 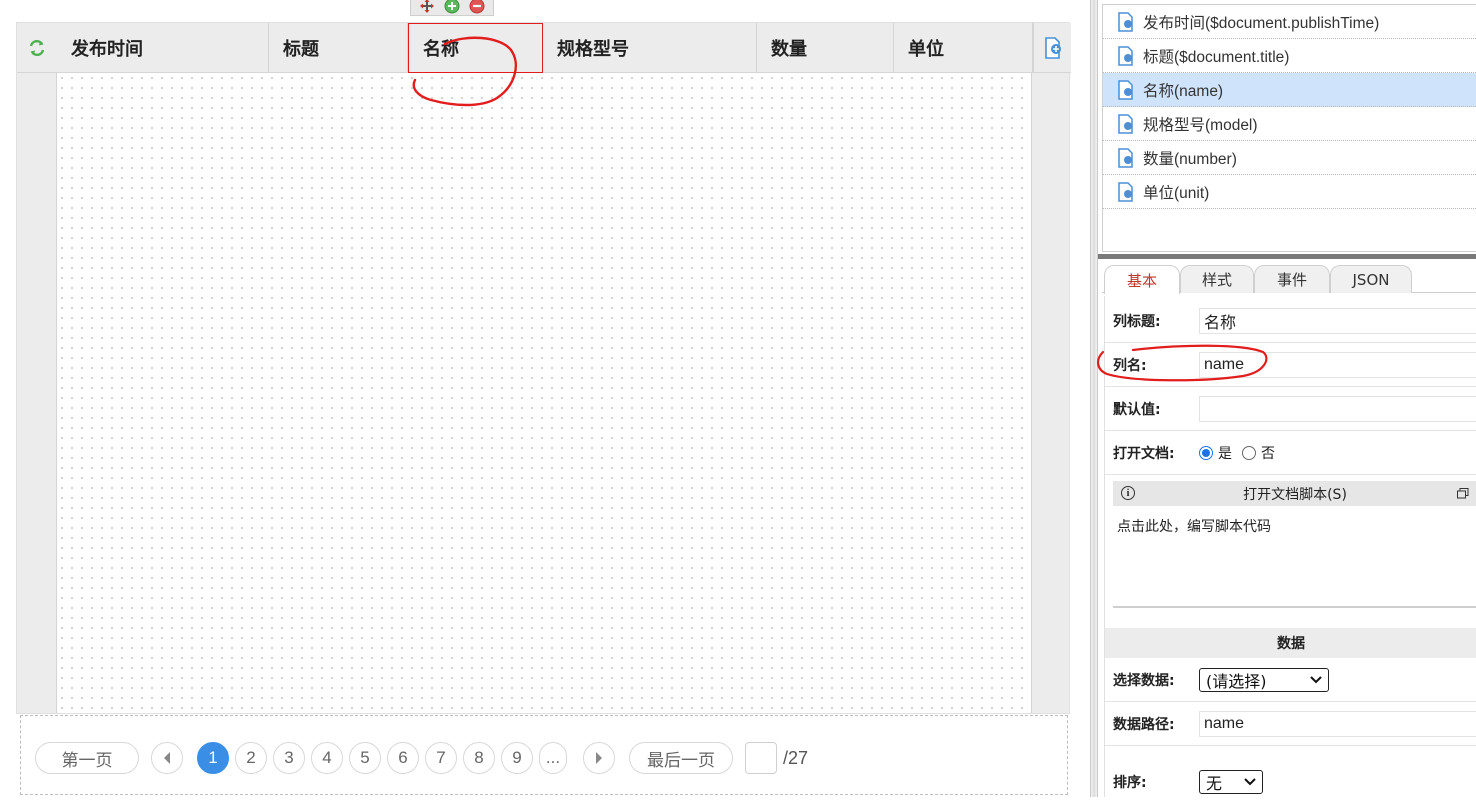 I want to click on field-item-name: 名称(name), so click(x=1289, y=90).